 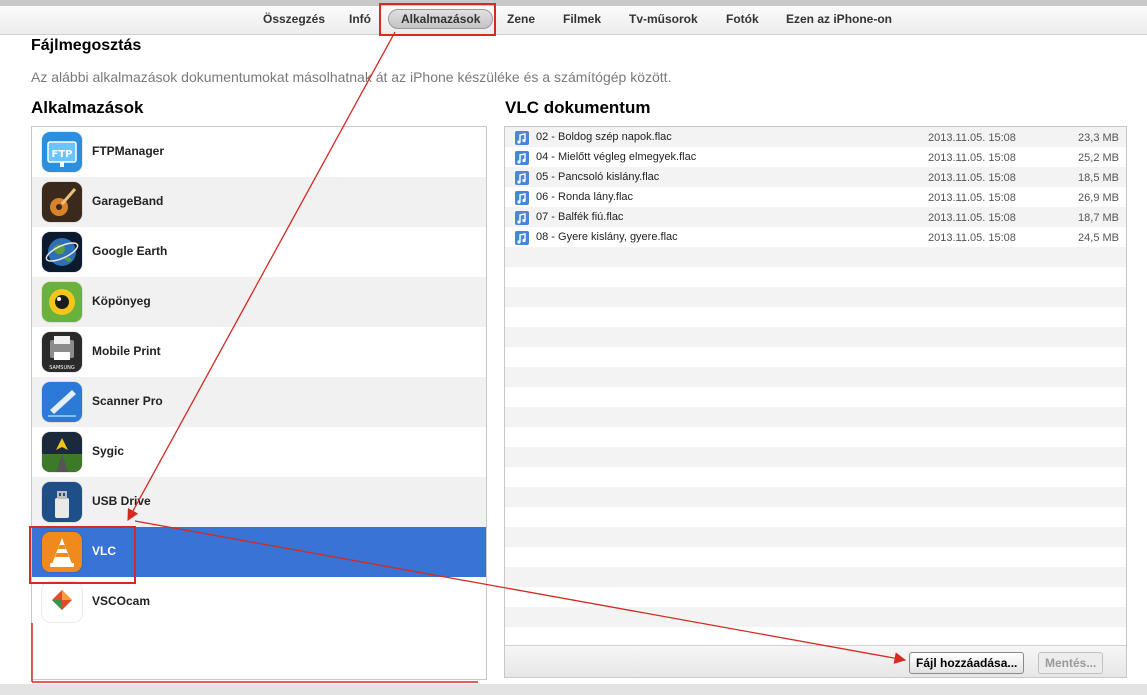 What do you see at coordinates (259, 602) in the screenshot?
I see `app-item-vscocam: VSCOcam` at bounding box center [259, 602].